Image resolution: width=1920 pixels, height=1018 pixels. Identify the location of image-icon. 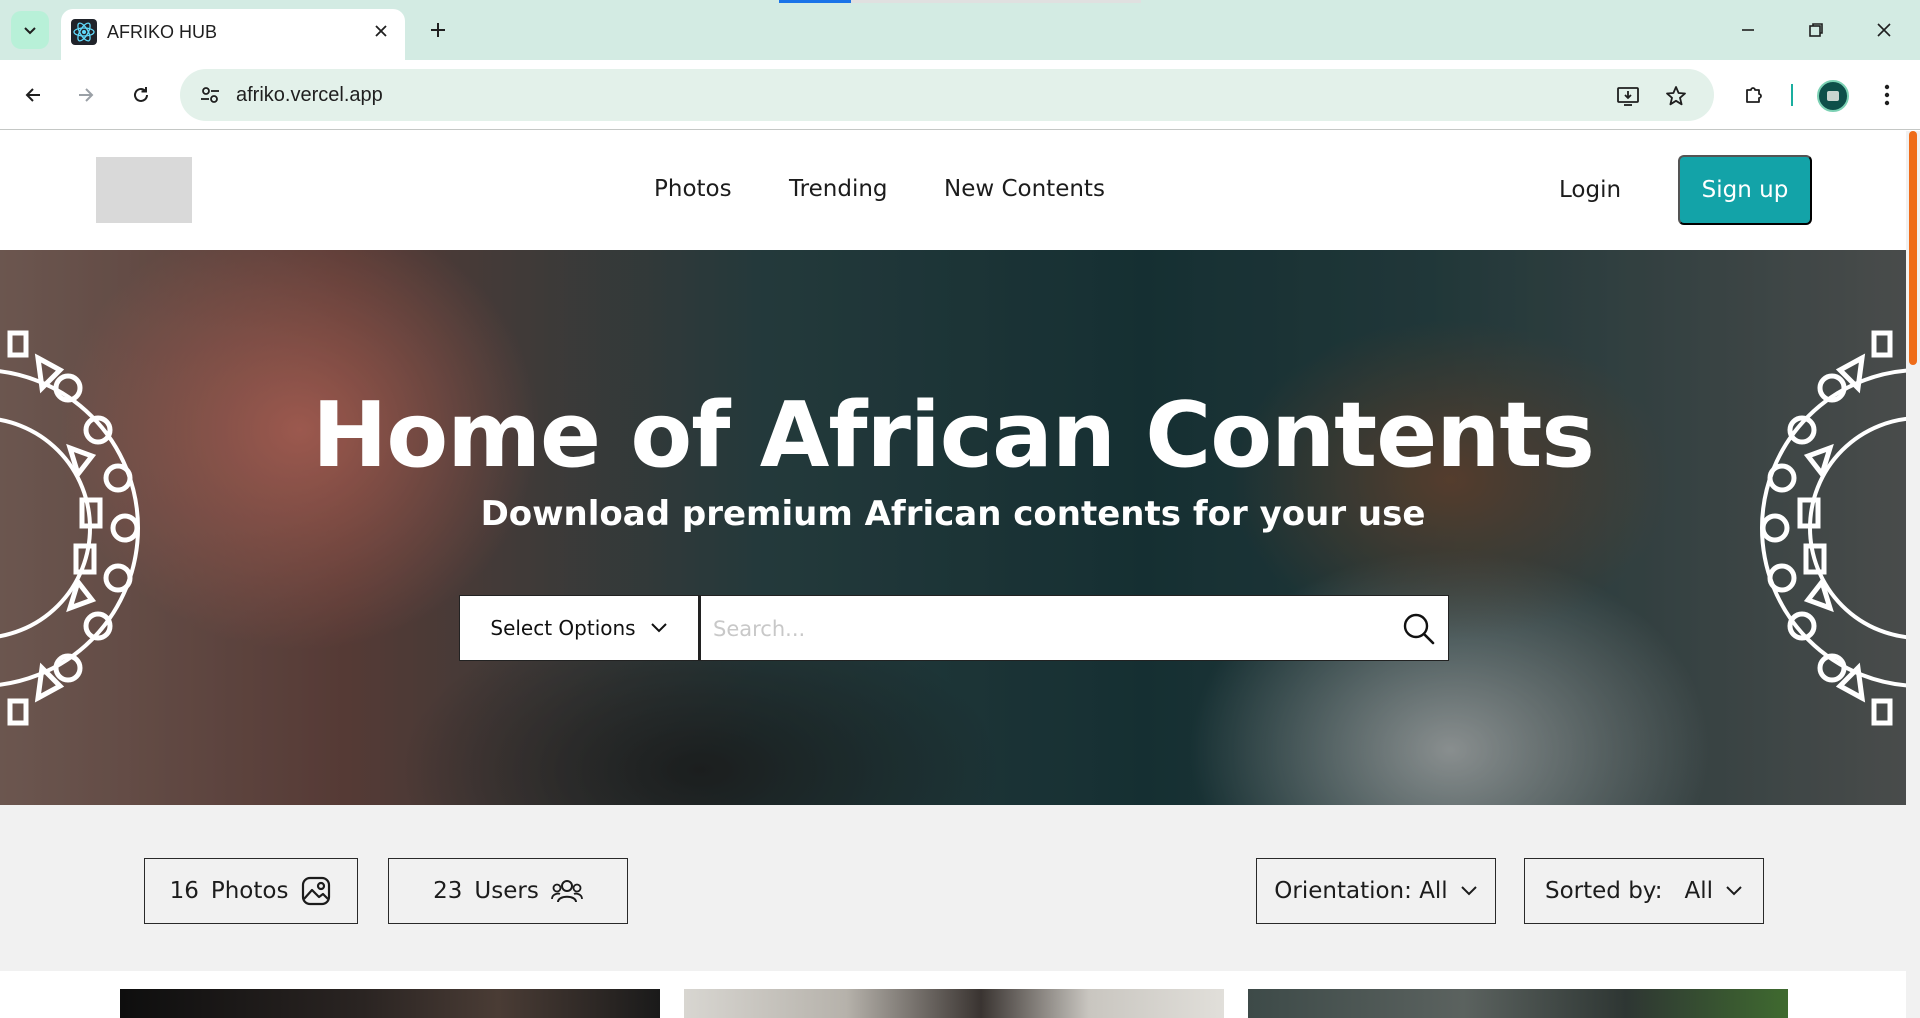
(316, 891).